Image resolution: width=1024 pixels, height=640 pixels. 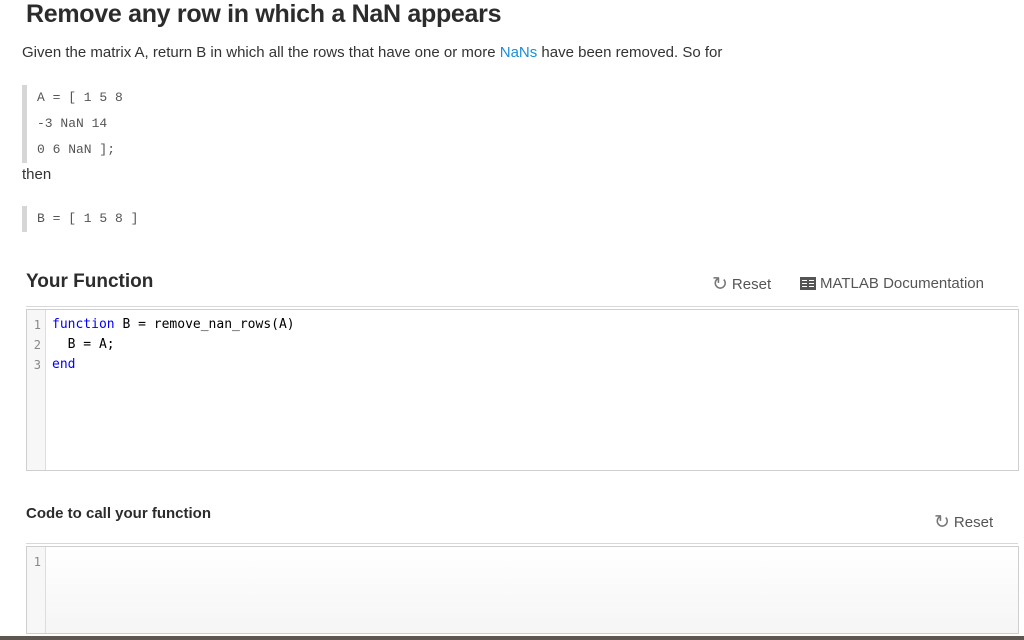 I want to click on book-icon, so click(x=808, y=283).